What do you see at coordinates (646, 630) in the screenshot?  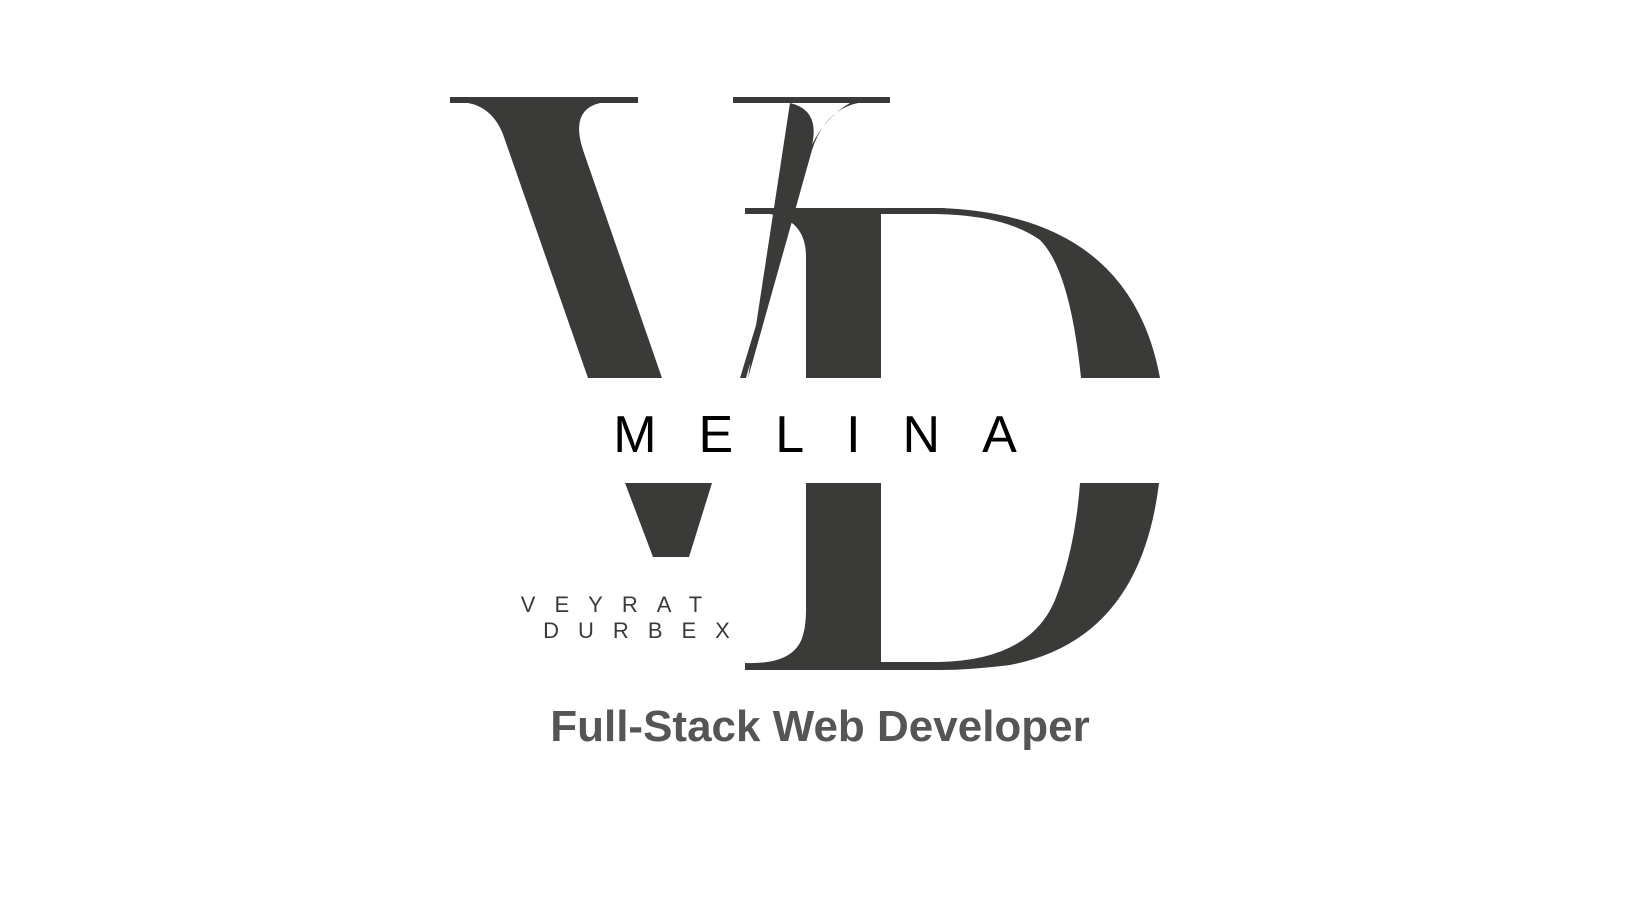 I see `last-name-line2-text: DURBEX` at bounding box center [646, 630].